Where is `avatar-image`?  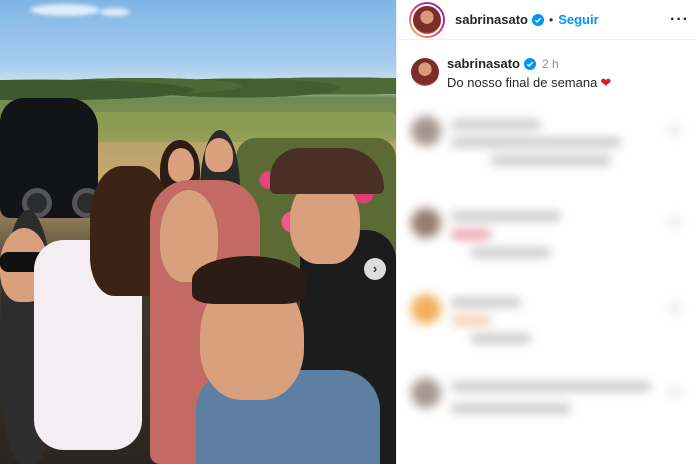
avatar-image is located at coordinates (427, 19).